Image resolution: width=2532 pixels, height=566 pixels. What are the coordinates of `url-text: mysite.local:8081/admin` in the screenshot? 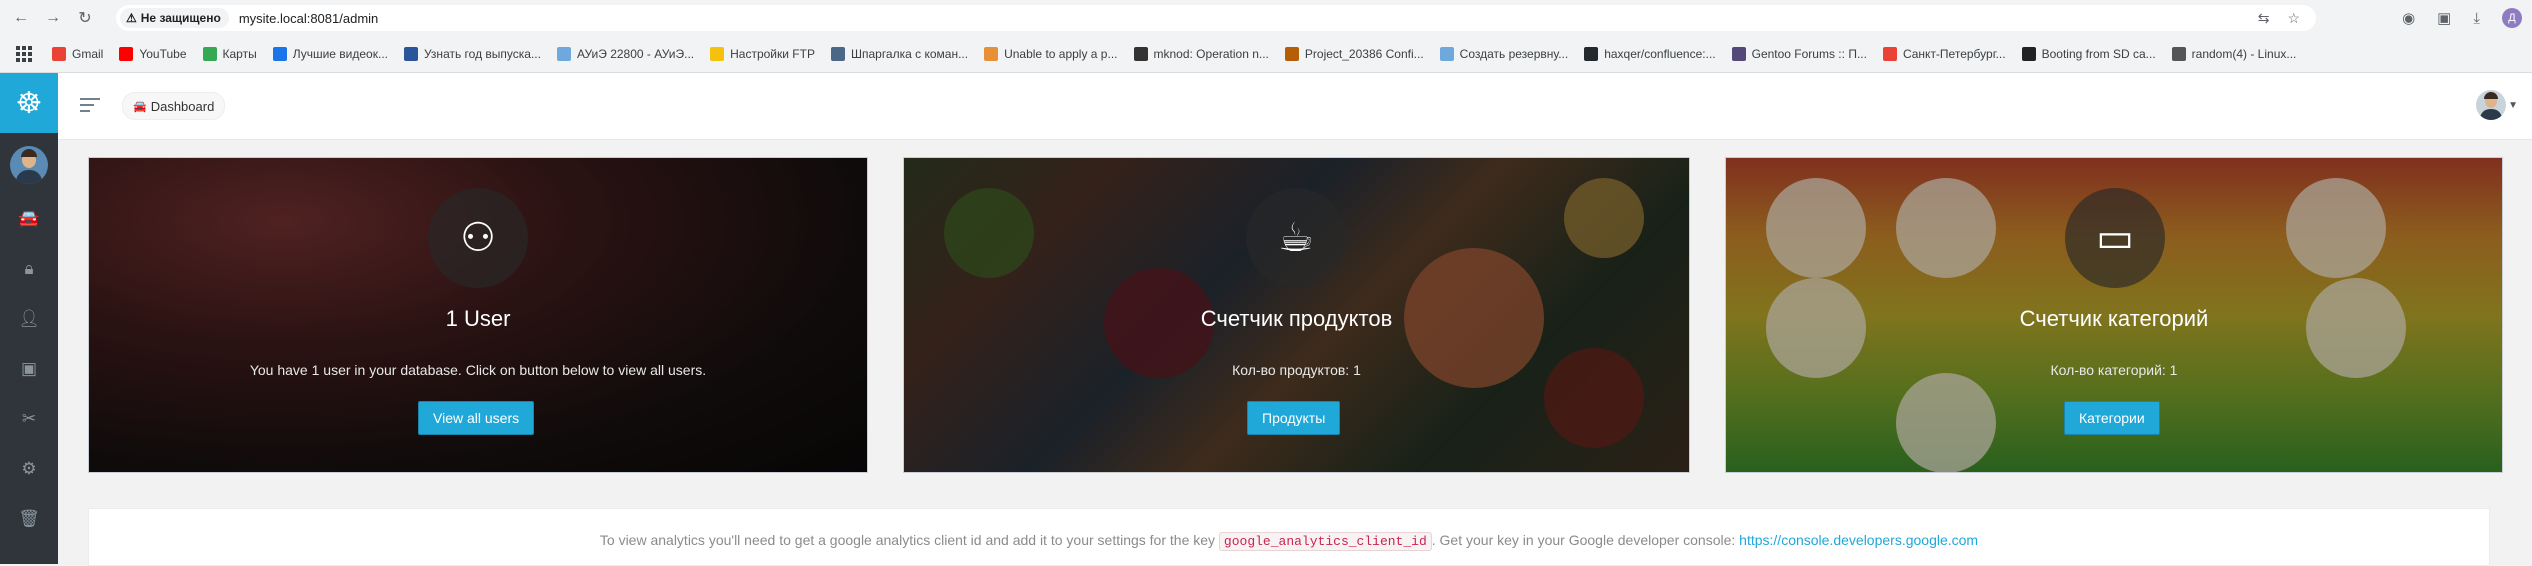 It's located at (308, 18).